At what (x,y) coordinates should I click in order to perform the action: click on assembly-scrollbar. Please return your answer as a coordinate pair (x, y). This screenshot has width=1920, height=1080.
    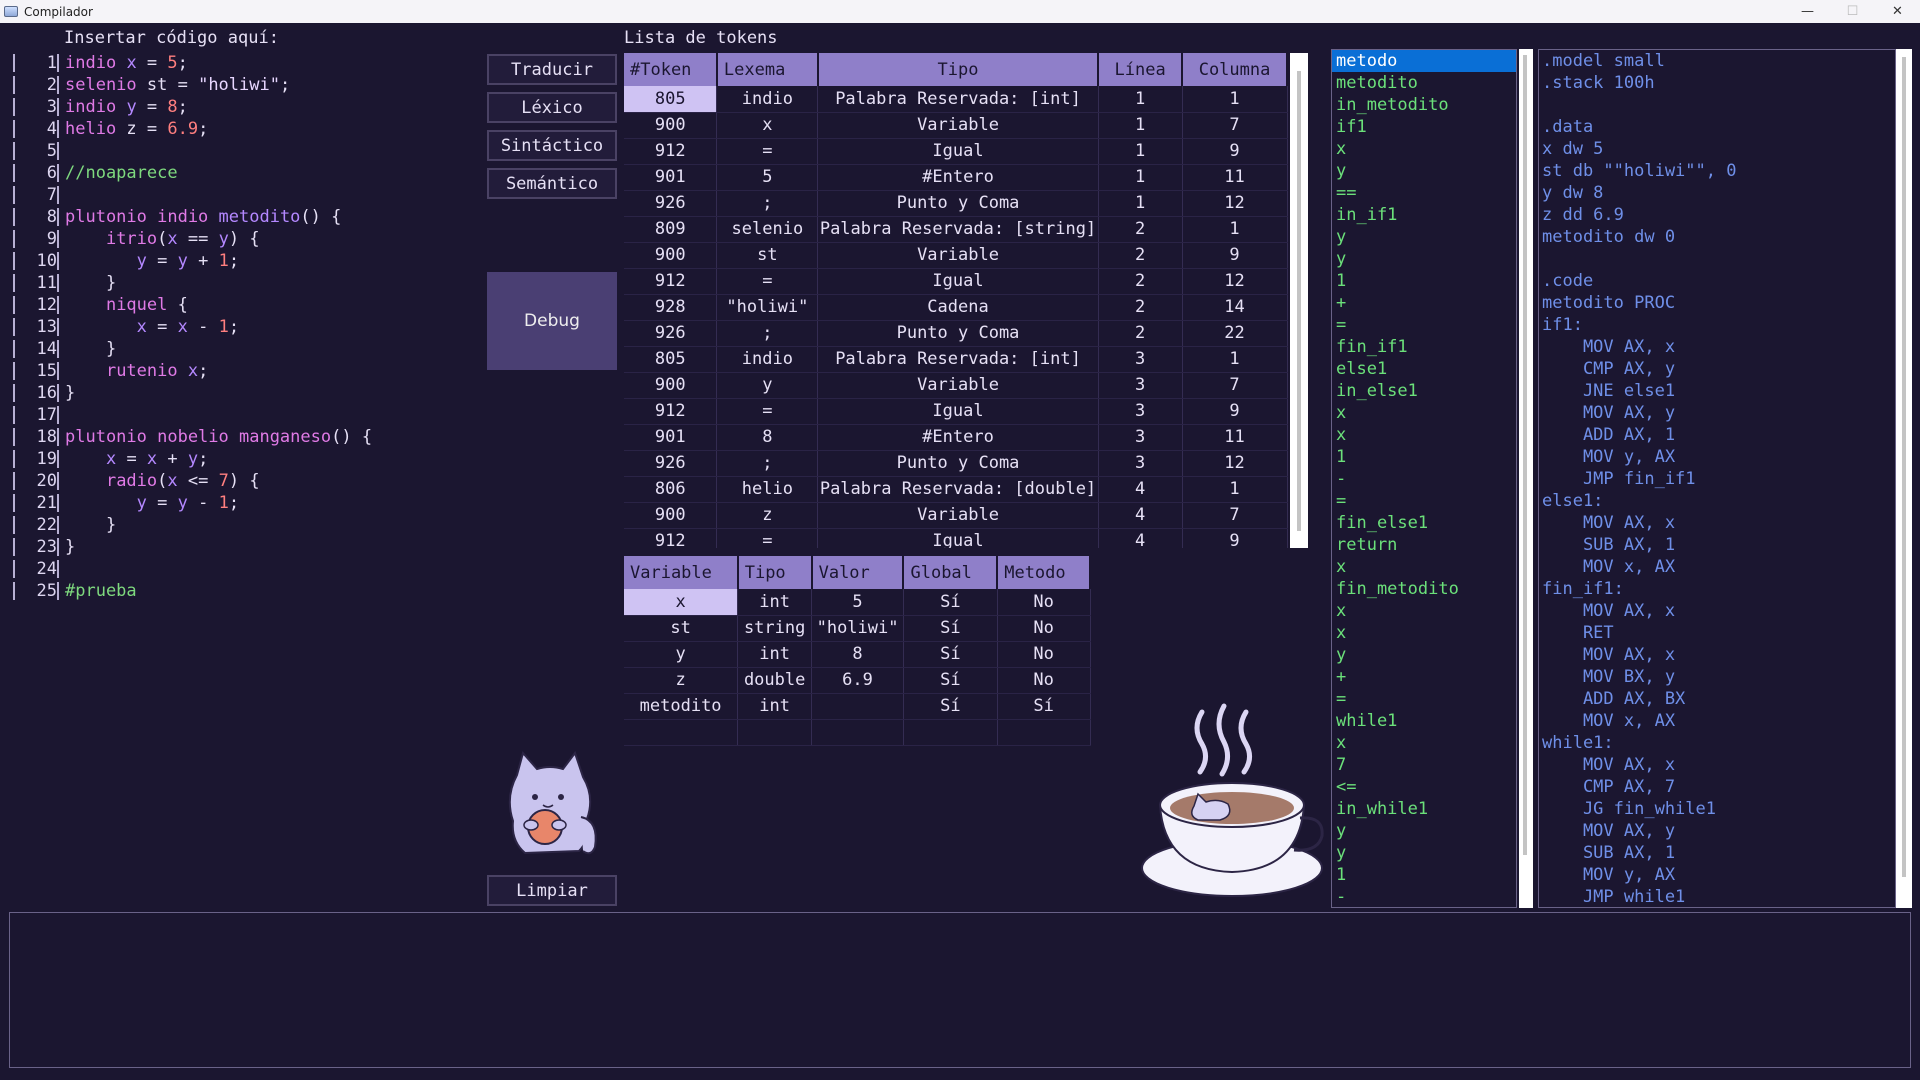
    Looking at the image, I should click on (1904, 478).